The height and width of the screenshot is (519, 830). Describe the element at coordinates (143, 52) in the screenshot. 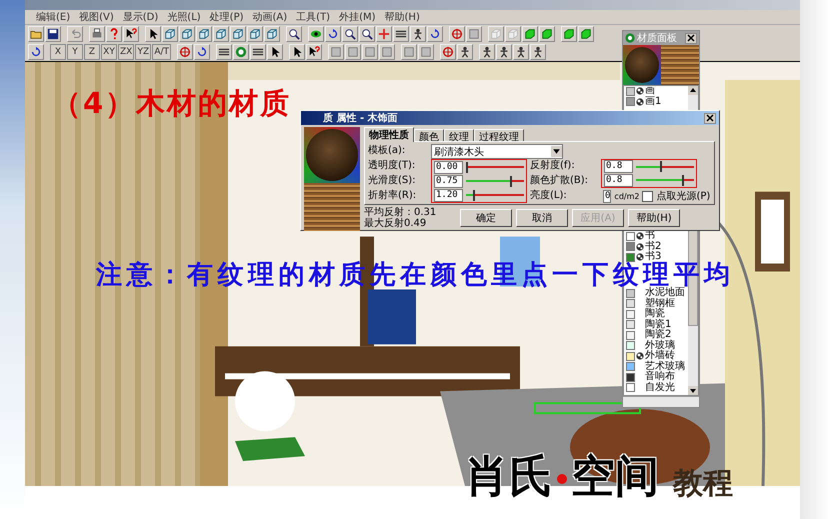

I see `axis-button: YZ` at that location.